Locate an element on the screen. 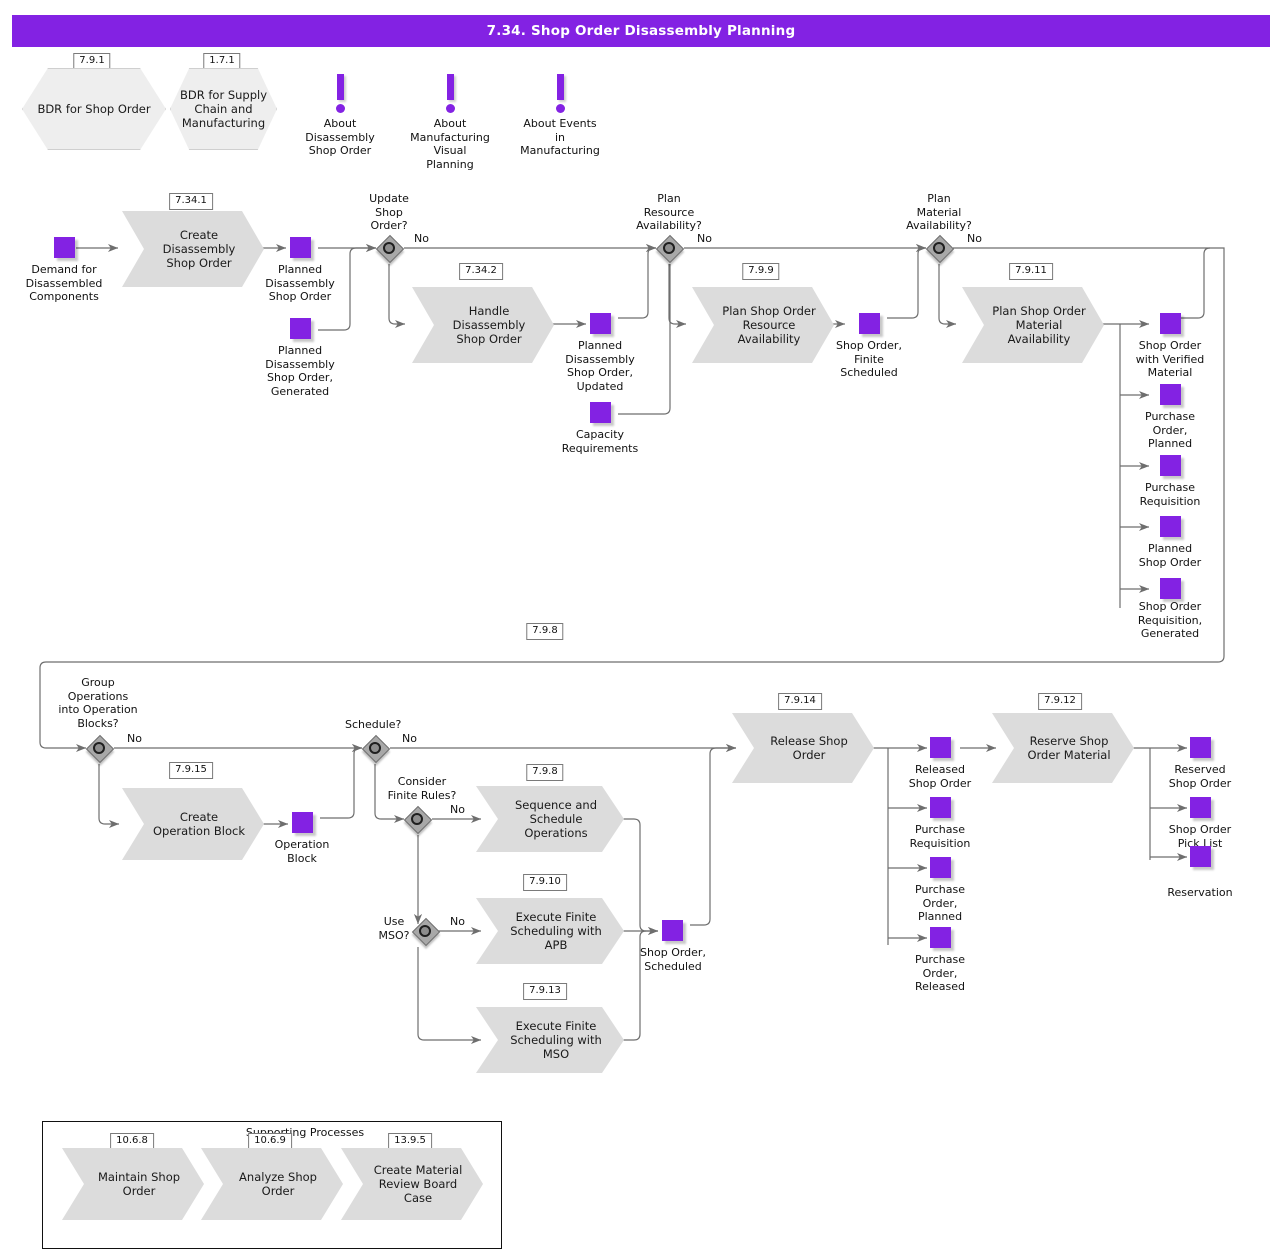 The height and width of the screenshot is (1260, 1282). object-demand-for-disassembled-components is located at coordinates (64, 247).